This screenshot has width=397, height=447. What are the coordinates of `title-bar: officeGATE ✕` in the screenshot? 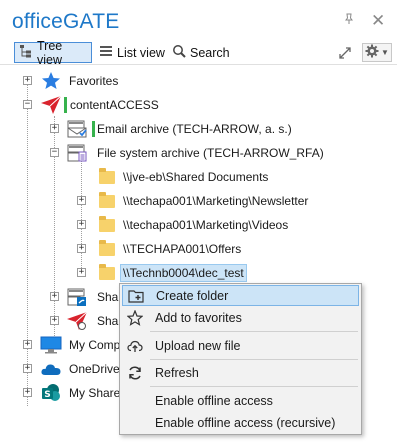 It's located at (198, 20).